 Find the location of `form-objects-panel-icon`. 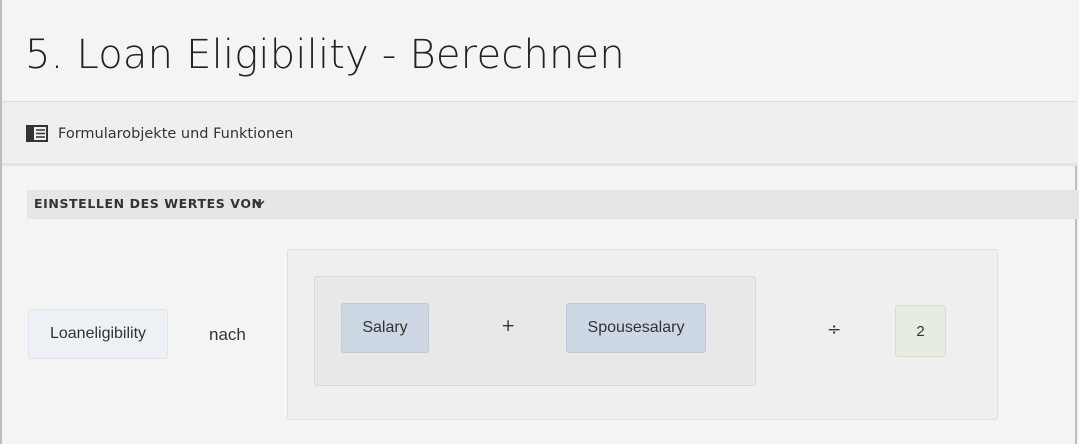

form-objects-panel-icon is located at coordinates (37, 133).